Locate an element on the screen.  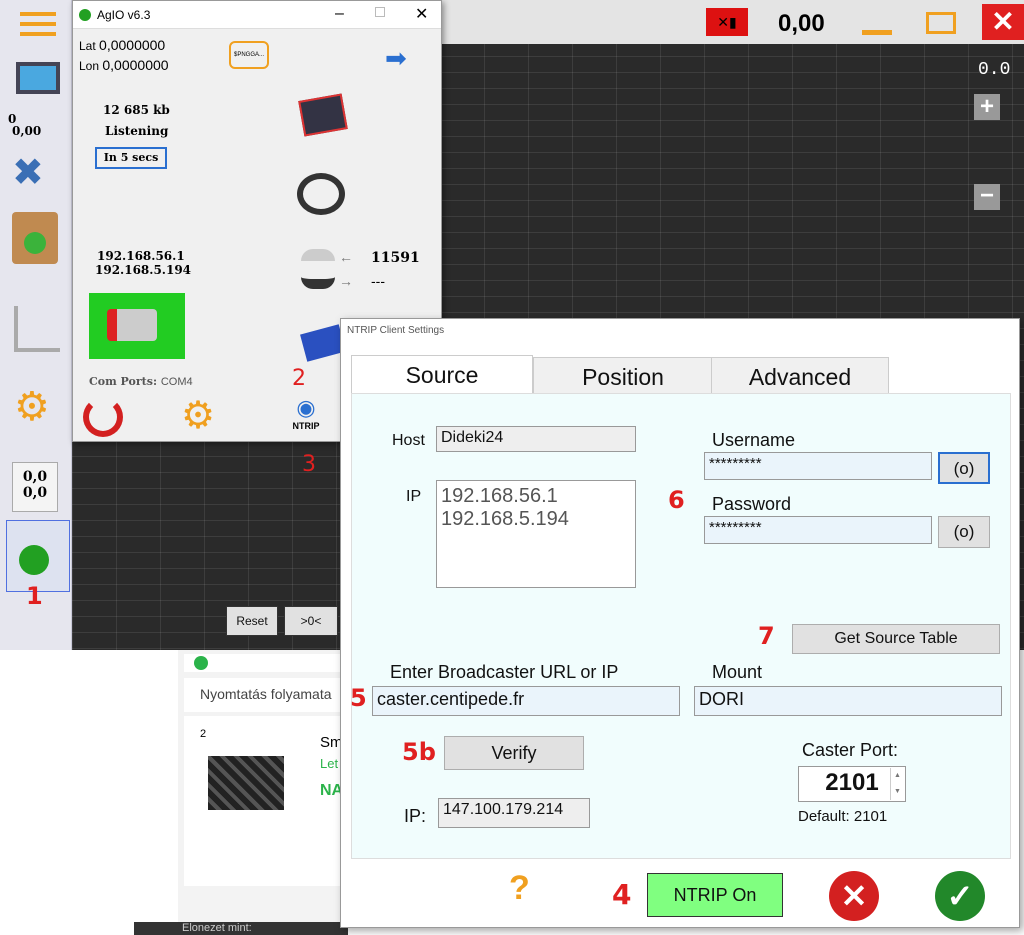
status-label: Listening is located at coordinates (137, 131).